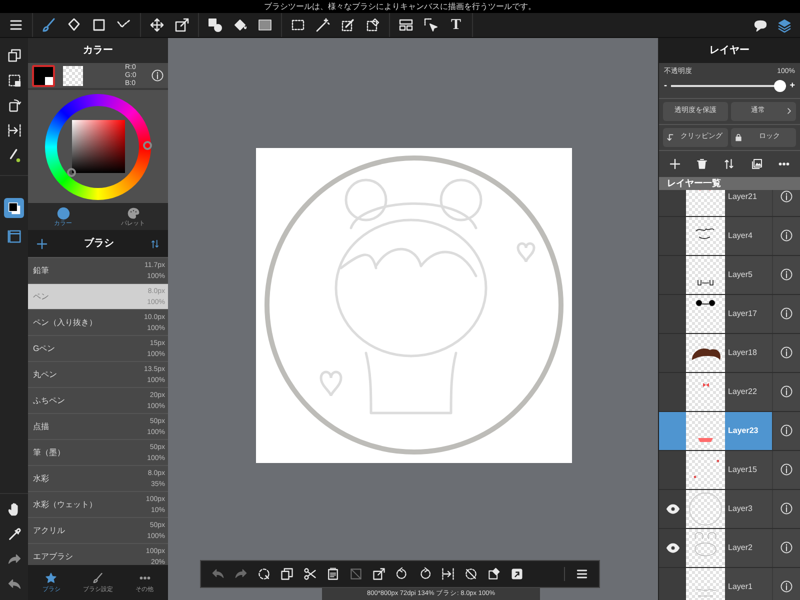 This screenshot has height=600, width=800. What do you see at coordinates (400, 6) in the screenshot?
I see `status-message: ブラシツールは、様々なブラシによりキャンバスに描画を行うツールです。` at bounding box center [400, 6].